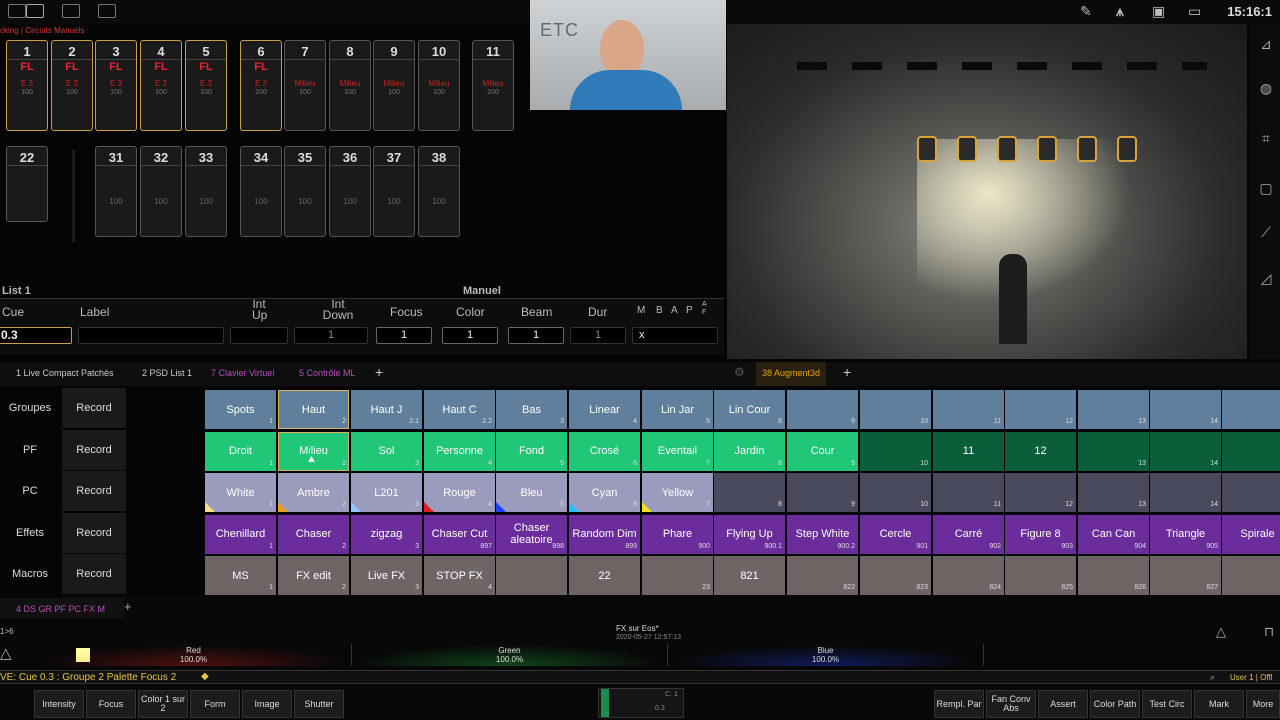 The width and height of the screenshot is (1280, 720). Describe the element at coordinates (895, 534) in the screenshot. I see `direct-select-cell: Cercle 901` at that location.